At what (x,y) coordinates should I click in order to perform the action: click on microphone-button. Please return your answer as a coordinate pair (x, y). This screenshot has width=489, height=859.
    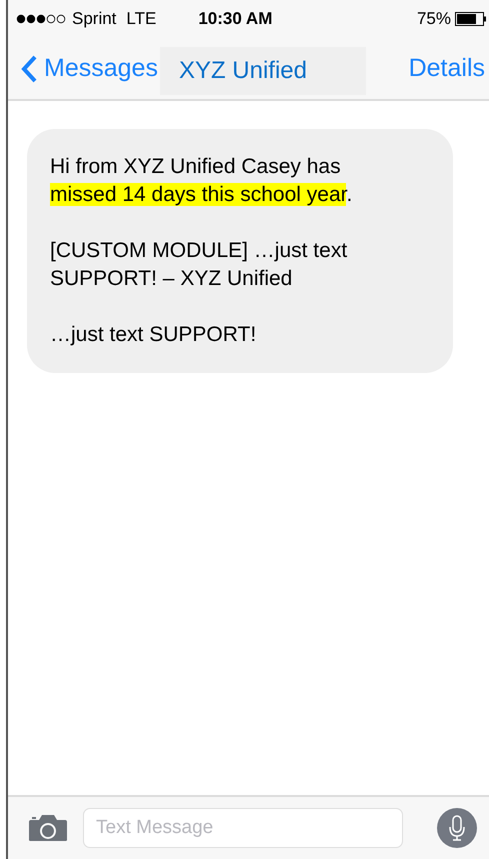
    Looking at the image, I should click on (457, 828).